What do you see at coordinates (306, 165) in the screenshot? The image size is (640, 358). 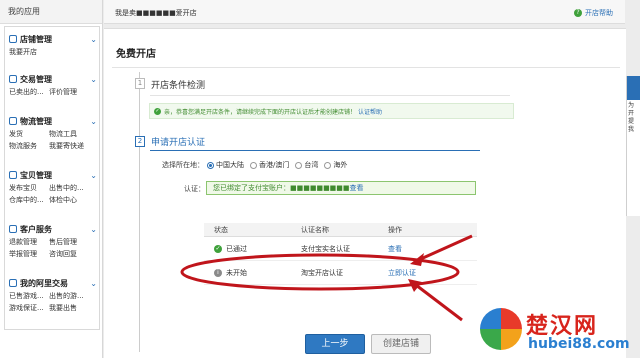 I see `radio-taiwan: 台湾` at bounding box center [306, 165].